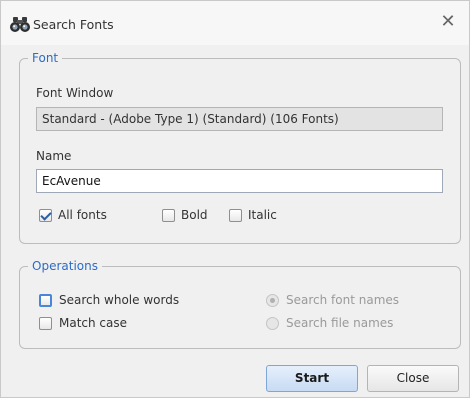  Describe the element at coordinates (65, 266) in the screenshot. I see `operations-group-legend: Operations` at that location.